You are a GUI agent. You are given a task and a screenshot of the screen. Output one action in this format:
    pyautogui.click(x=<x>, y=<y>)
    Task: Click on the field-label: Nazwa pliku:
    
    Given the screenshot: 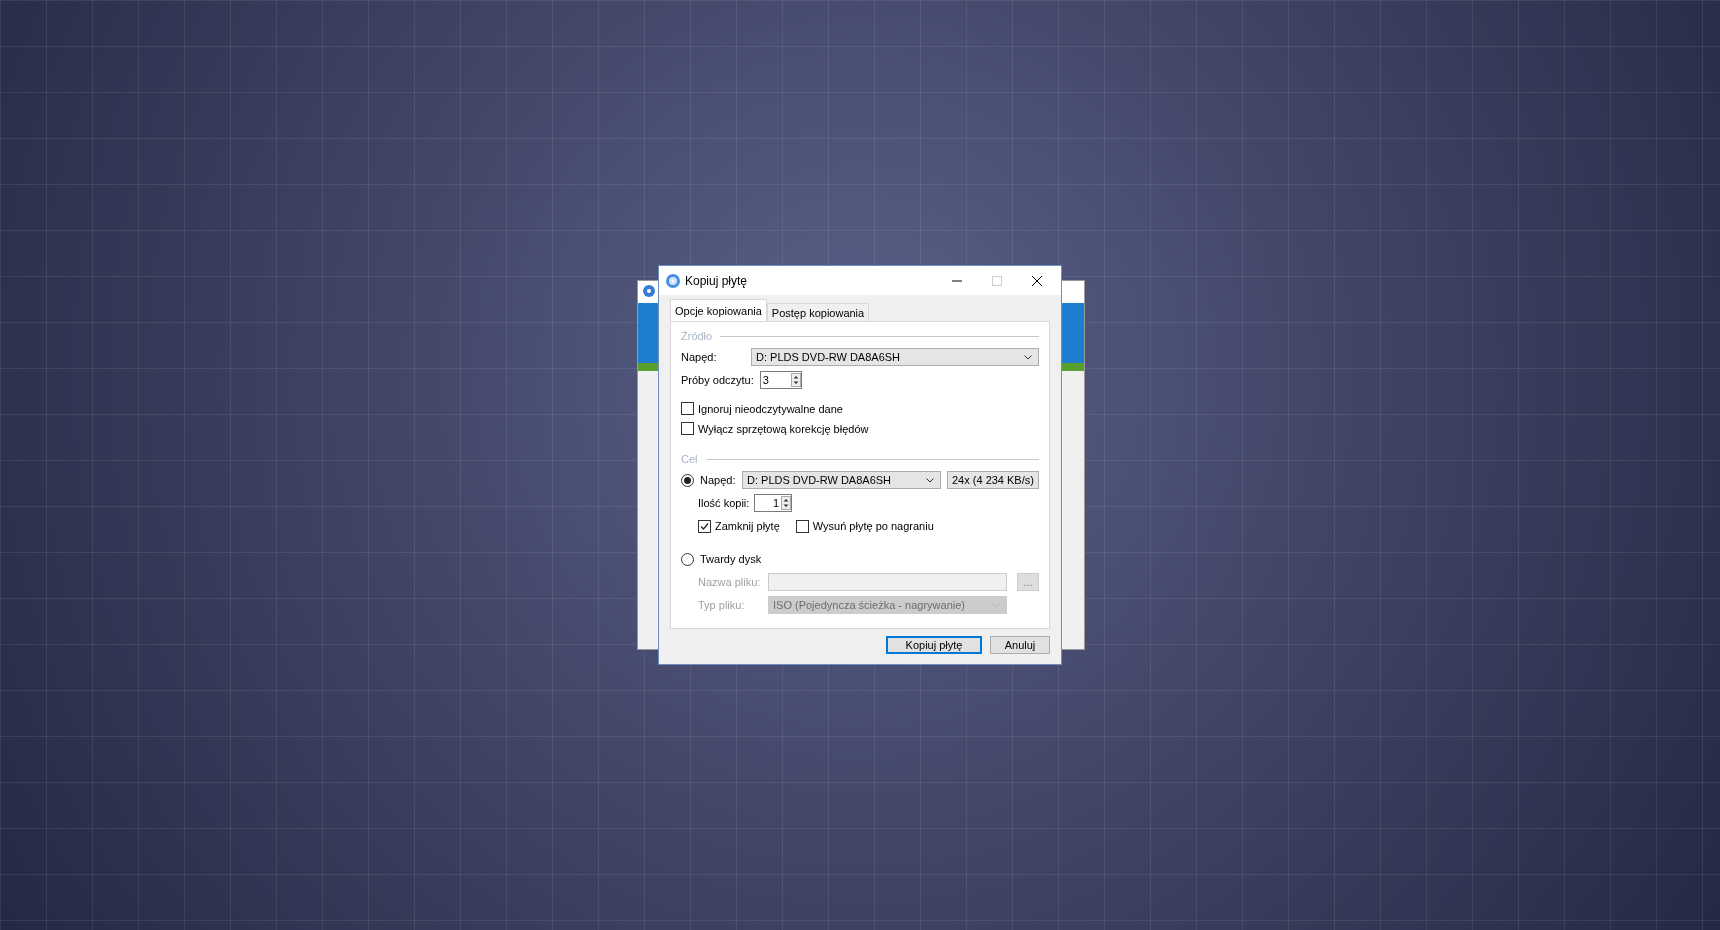 What is the action you would take?
    pyautogui.click(x=730, y=582)
    